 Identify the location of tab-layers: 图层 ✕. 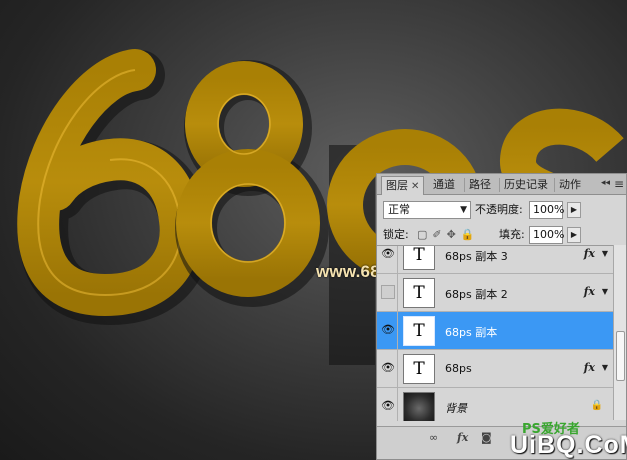
(403, 185).